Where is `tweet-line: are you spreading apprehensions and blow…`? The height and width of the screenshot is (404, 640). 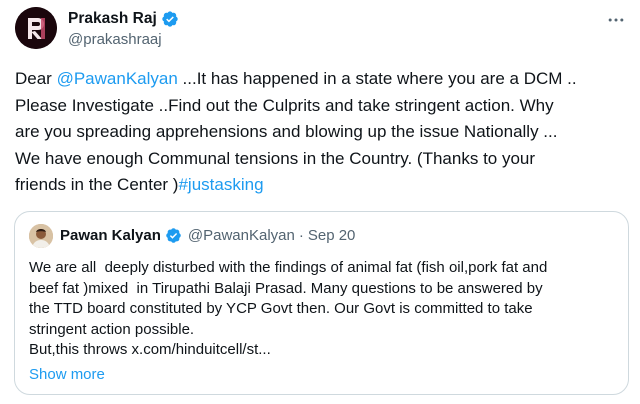 tweet-line: are you spreading apprehensions and blow… is located at coordinates (286, 131).